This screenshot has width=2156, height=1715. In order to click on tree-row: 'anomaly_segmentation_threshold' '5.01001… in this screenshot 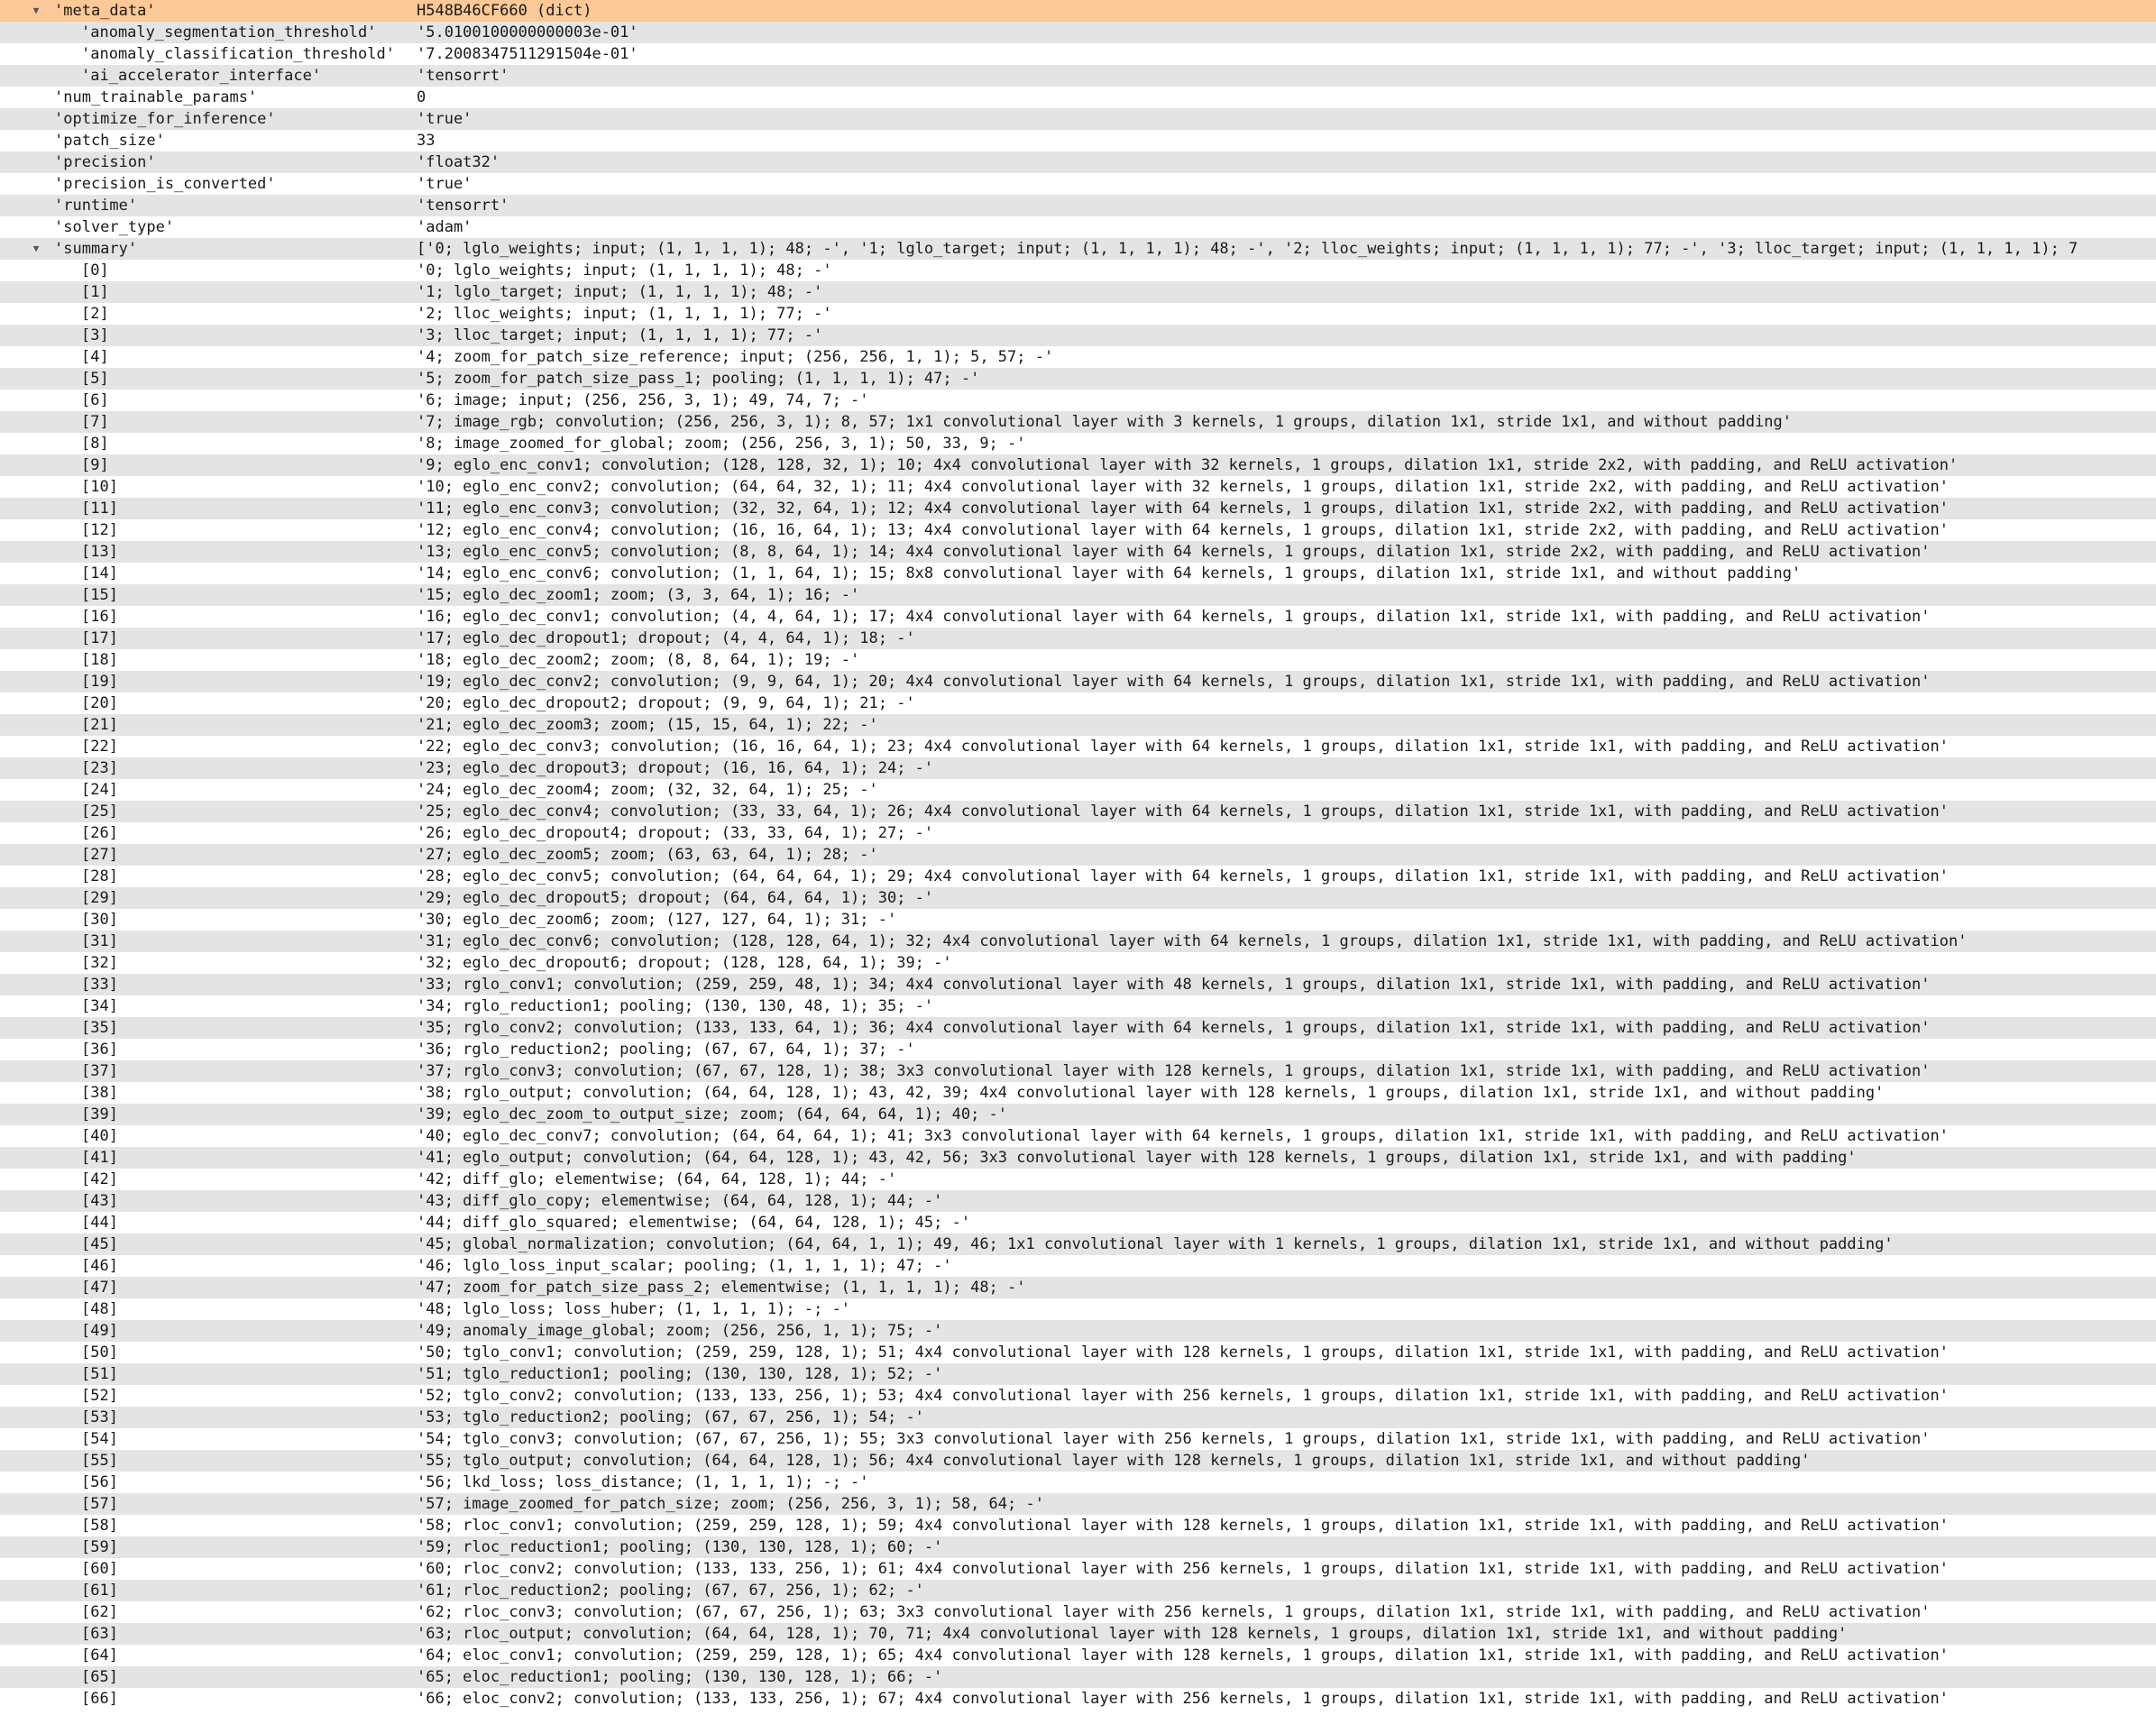, I will do `click(1078, 32)`.